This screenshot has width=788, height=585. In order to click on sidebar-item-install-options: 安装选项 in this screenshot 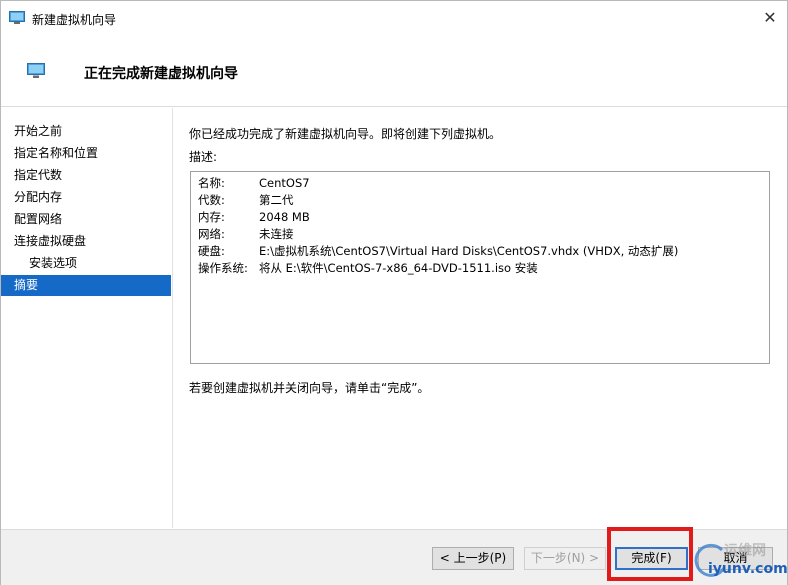, I will do `click(86, 263)`.